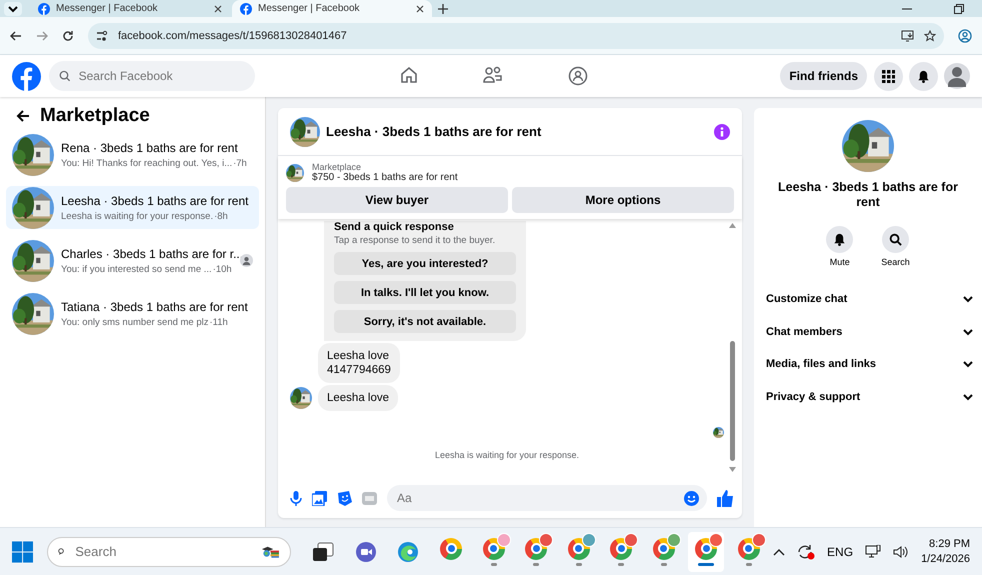 The height and width of the screenshot is (575, 982). I want to click on scroll-up-icon, so click(732, 225).